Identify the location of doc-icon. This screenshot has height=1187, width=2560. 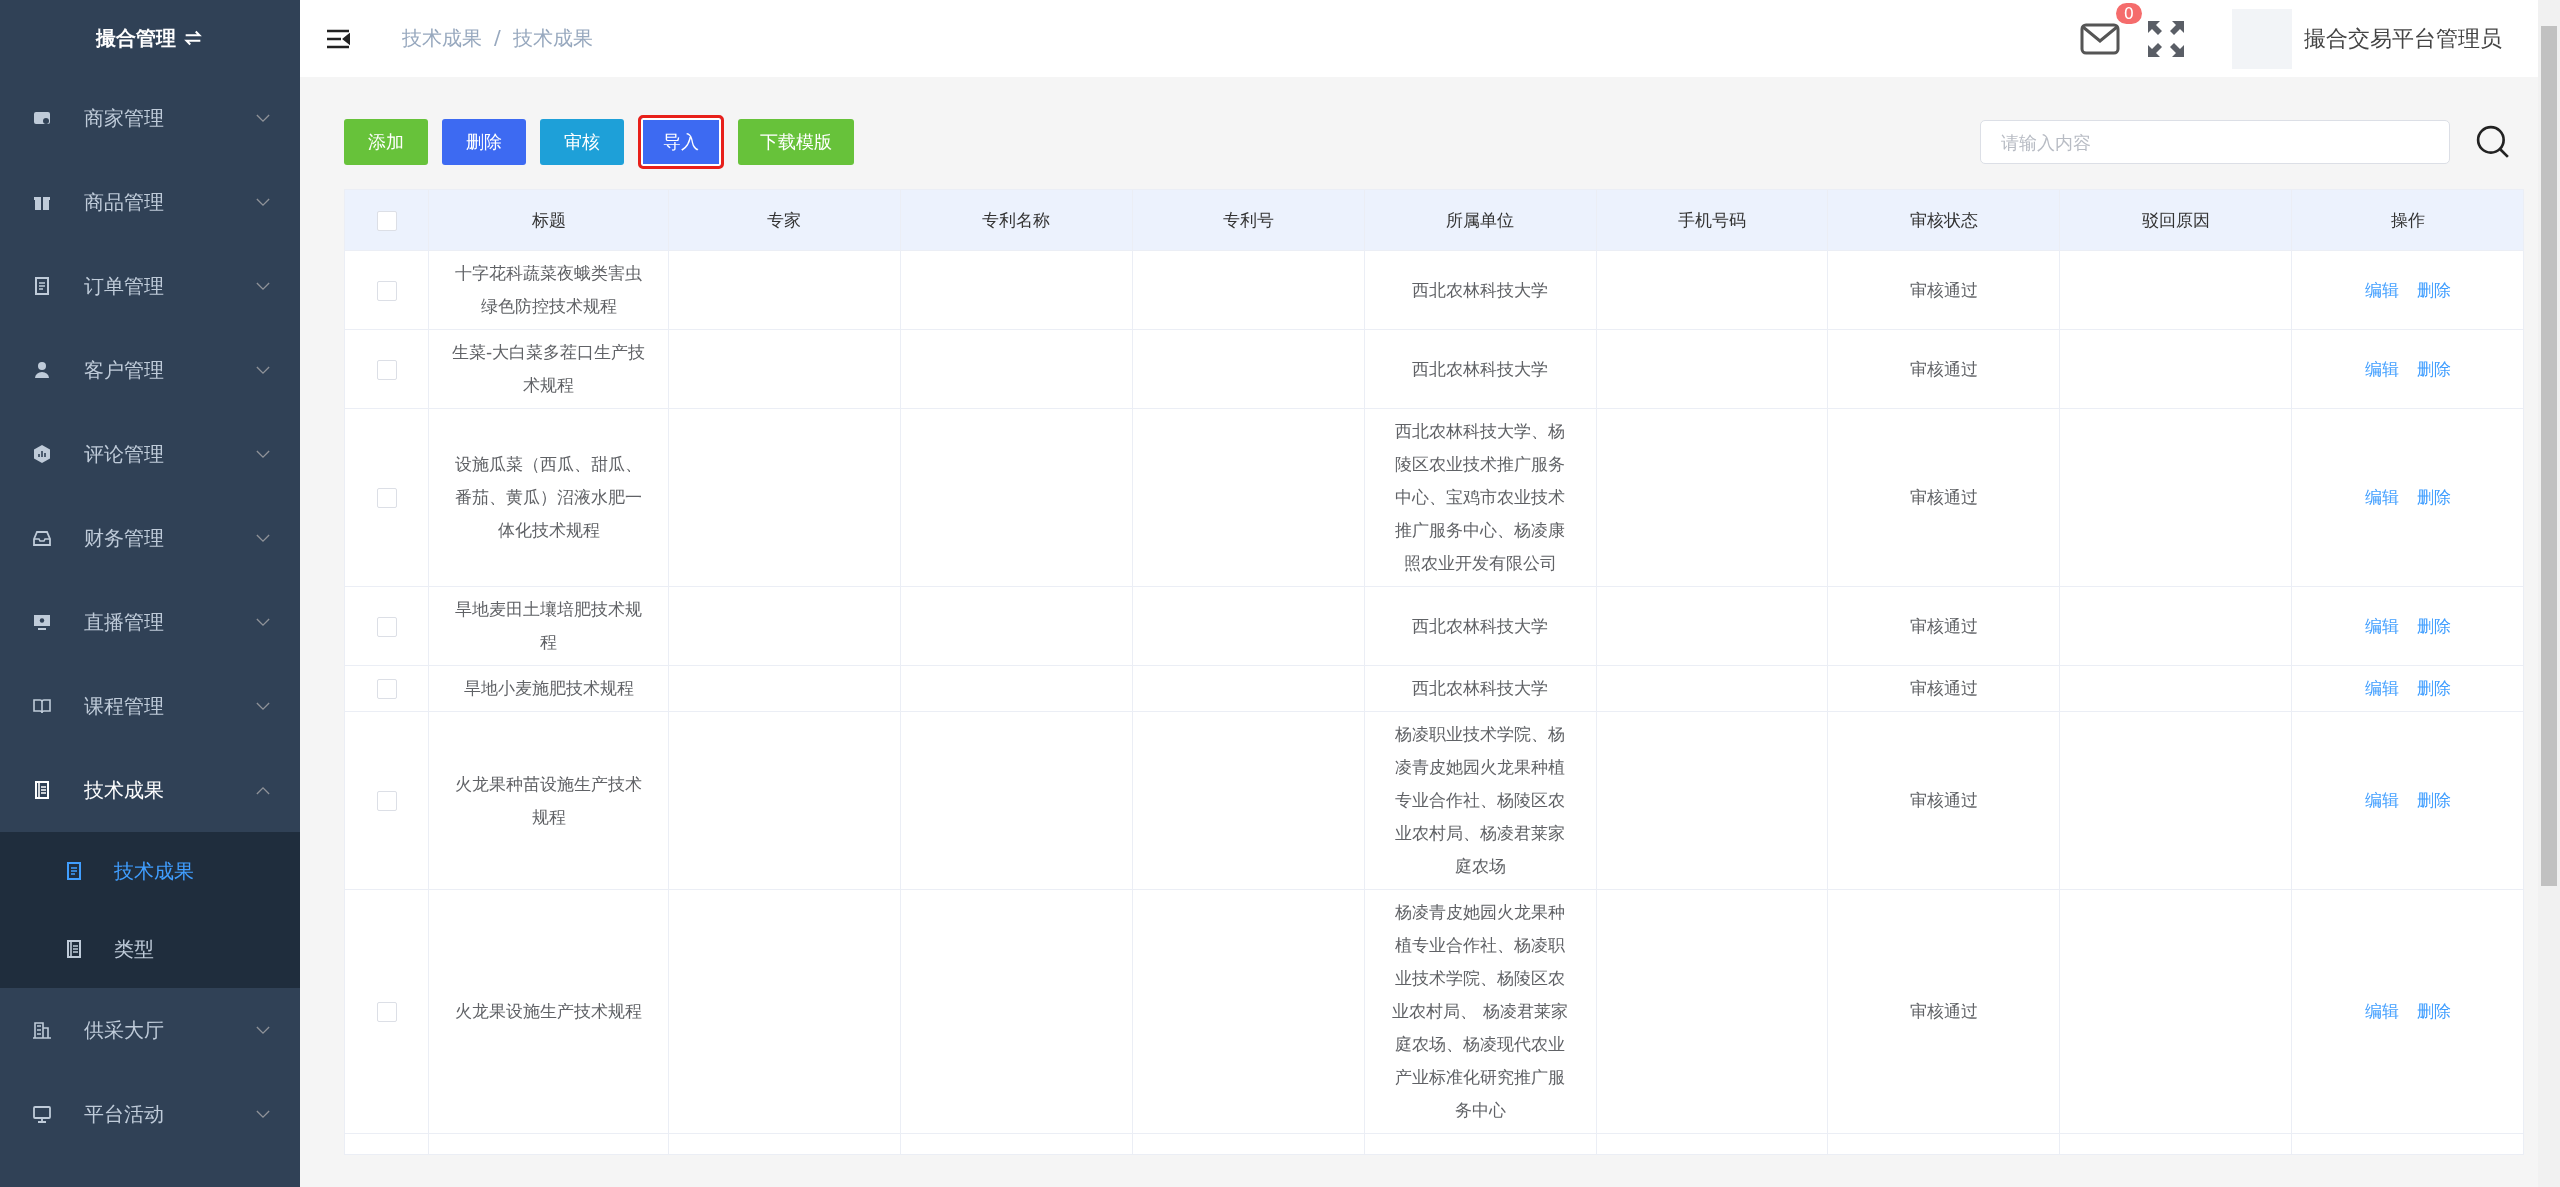
(42, 286).